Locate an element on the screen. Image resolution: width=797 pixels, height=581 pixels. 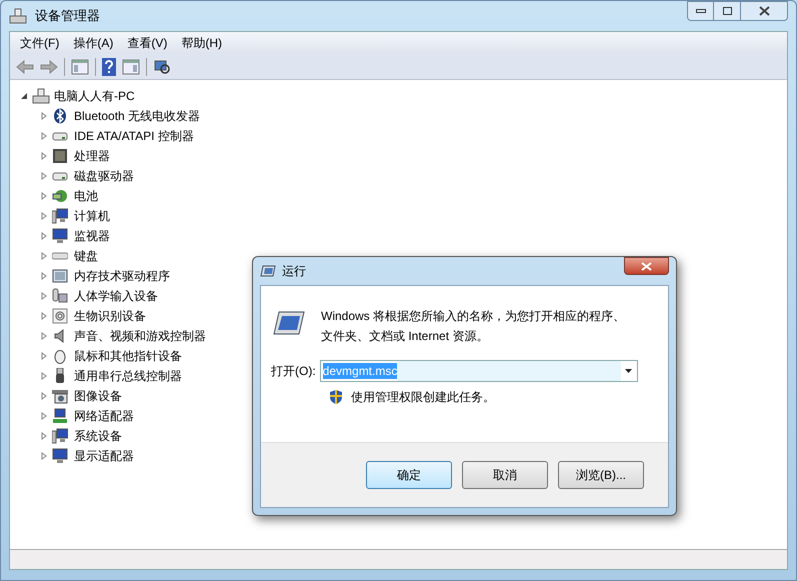
camera-icon is located at coordinates (60, 396).